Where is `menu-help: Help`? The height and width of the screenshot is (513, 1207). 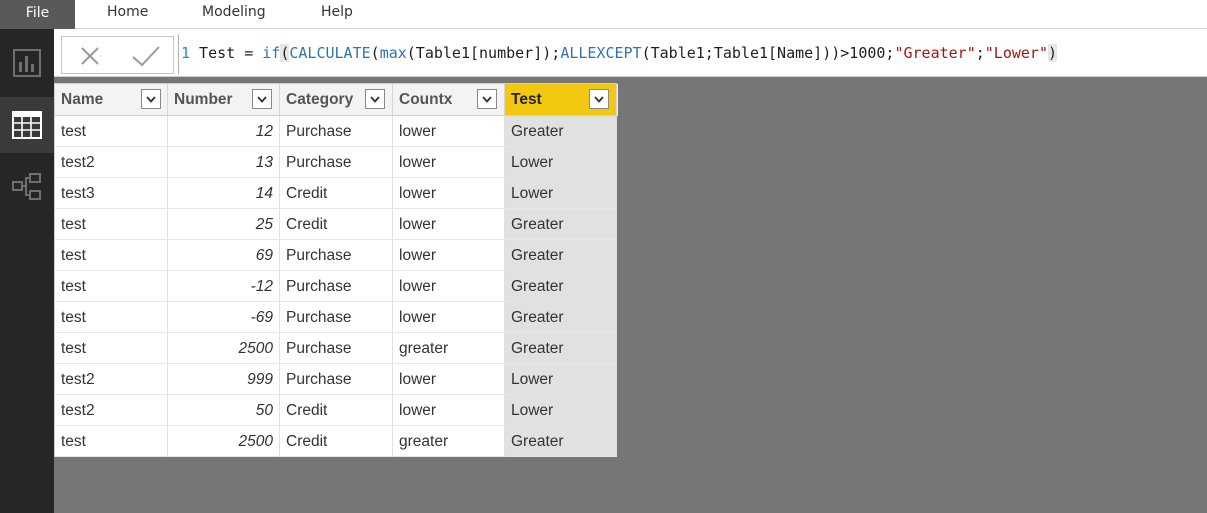 menu-help: Help is located at coordinates (337, 13).